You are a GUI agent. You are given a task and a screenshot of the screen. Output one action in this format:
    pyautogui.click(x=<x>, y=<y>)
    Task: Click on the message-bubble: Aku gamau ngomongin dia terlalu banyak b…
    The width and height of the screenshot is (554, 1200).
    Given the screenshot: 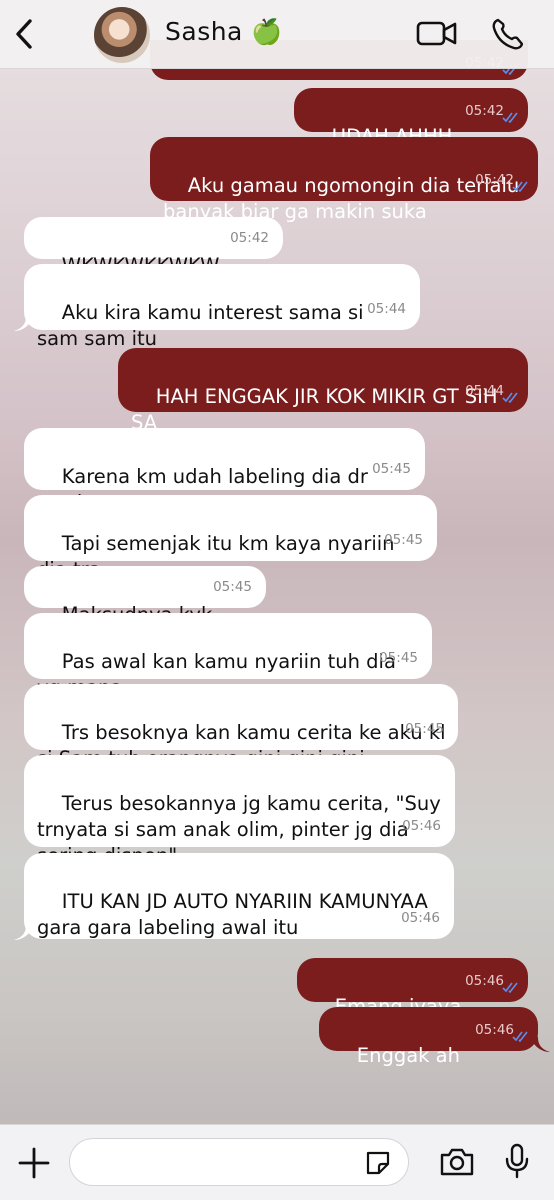 What is the action you would take?
    pyautogui.click(x=344, y=180)
    